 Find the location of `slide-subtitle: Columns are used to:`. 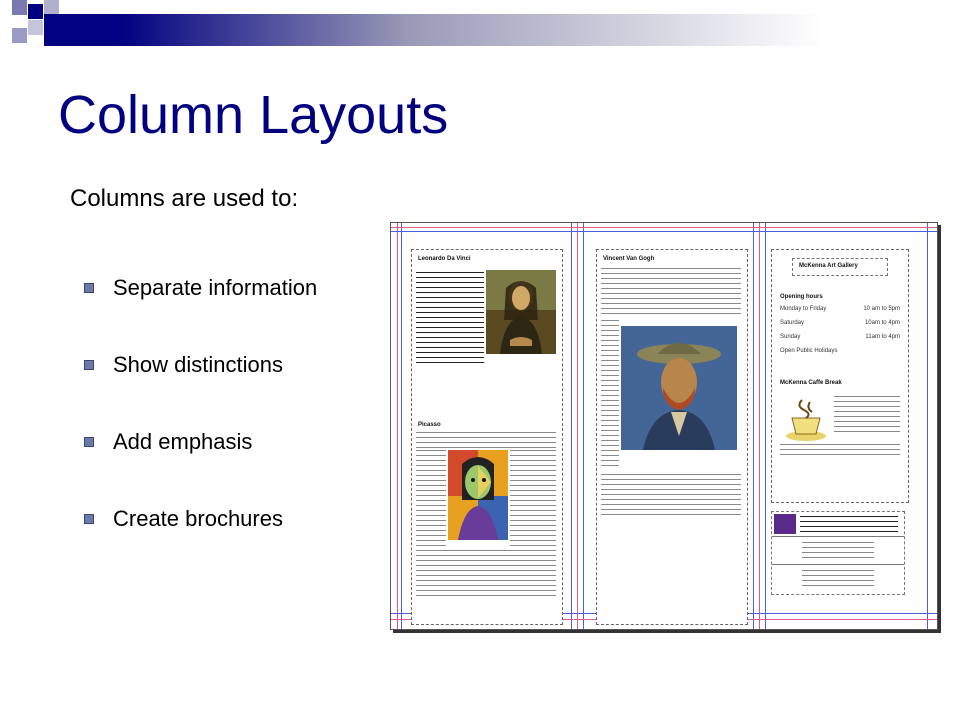

slide-subtitle: Columns are used to: is located at coordinates (184, 198).